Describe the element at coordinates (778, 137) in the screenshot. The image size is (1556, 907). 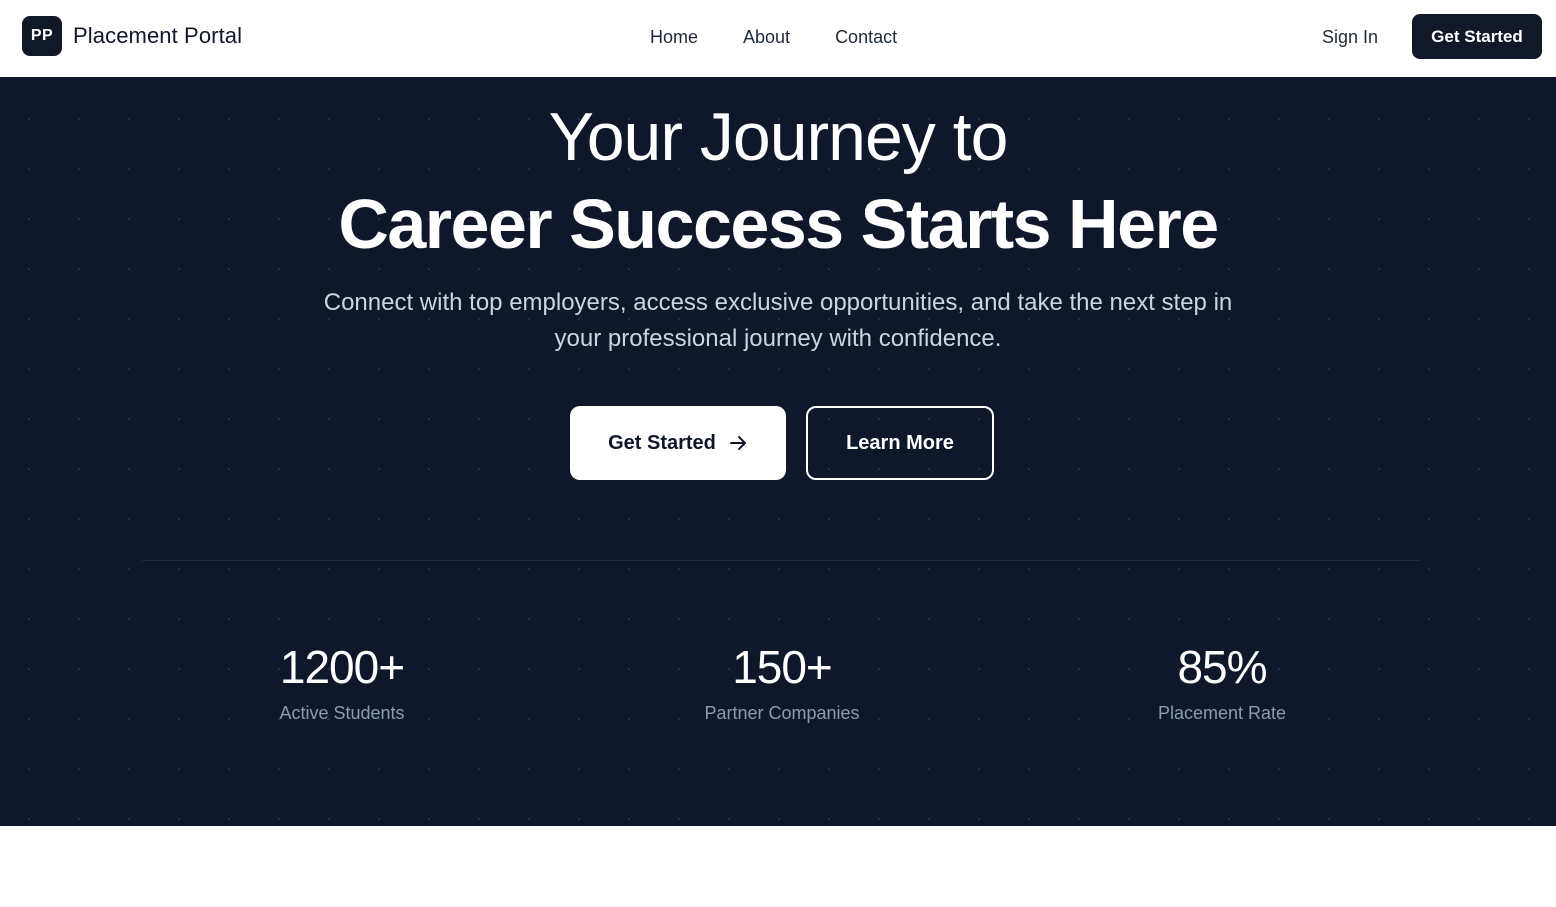
I see `hero-title-line1: Your Journey to` at that location.